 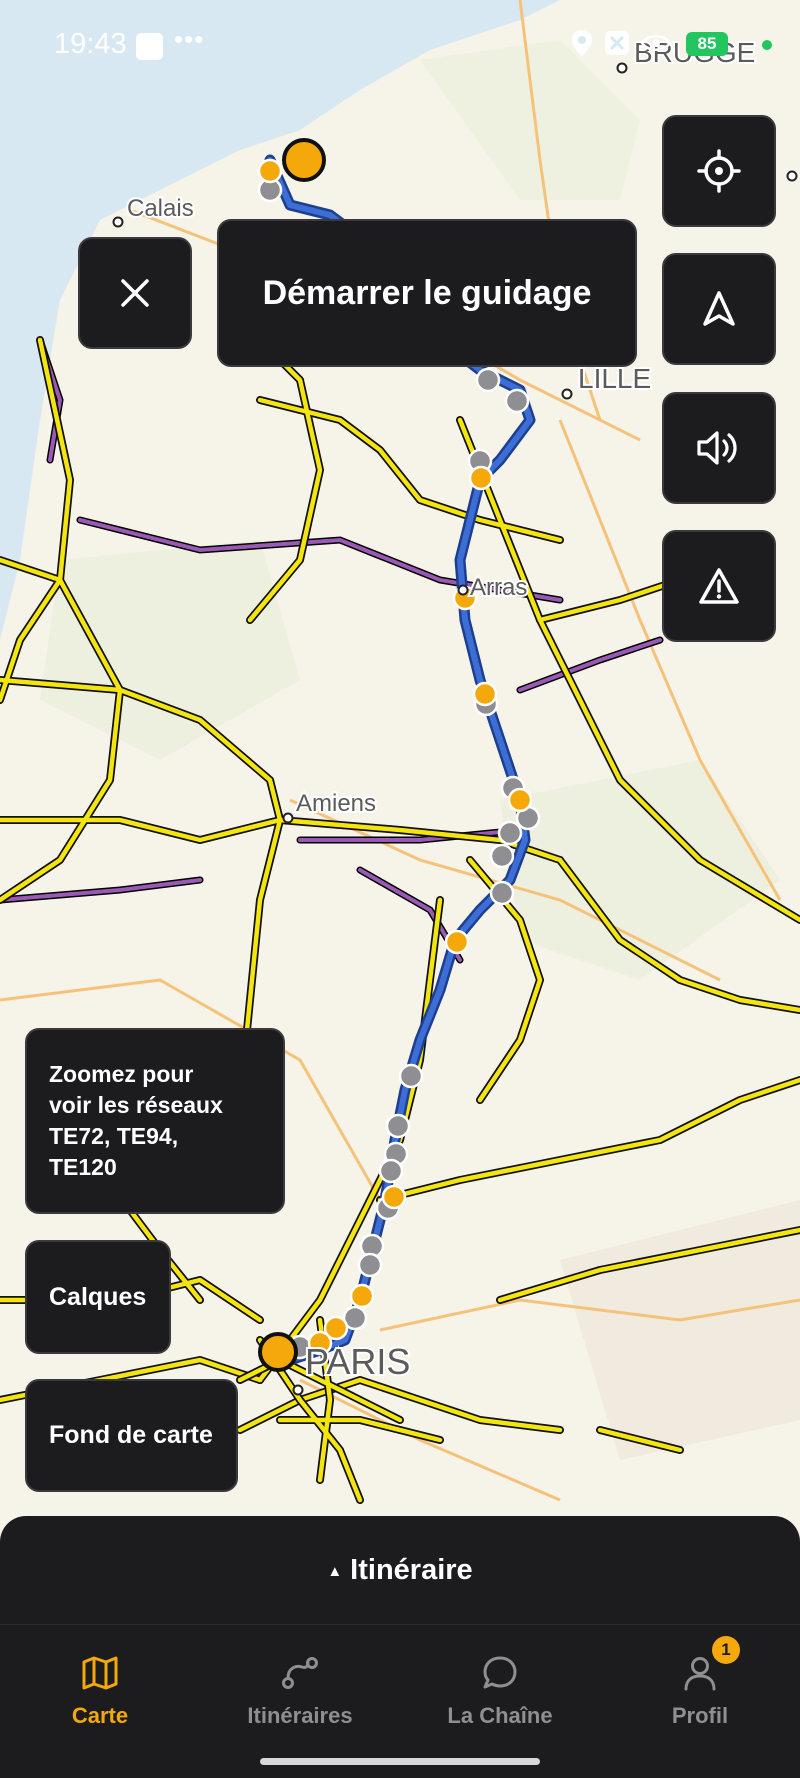 I want to click on nav-label-la-chaine: La Chaîne, so click(x=500, y=1715).